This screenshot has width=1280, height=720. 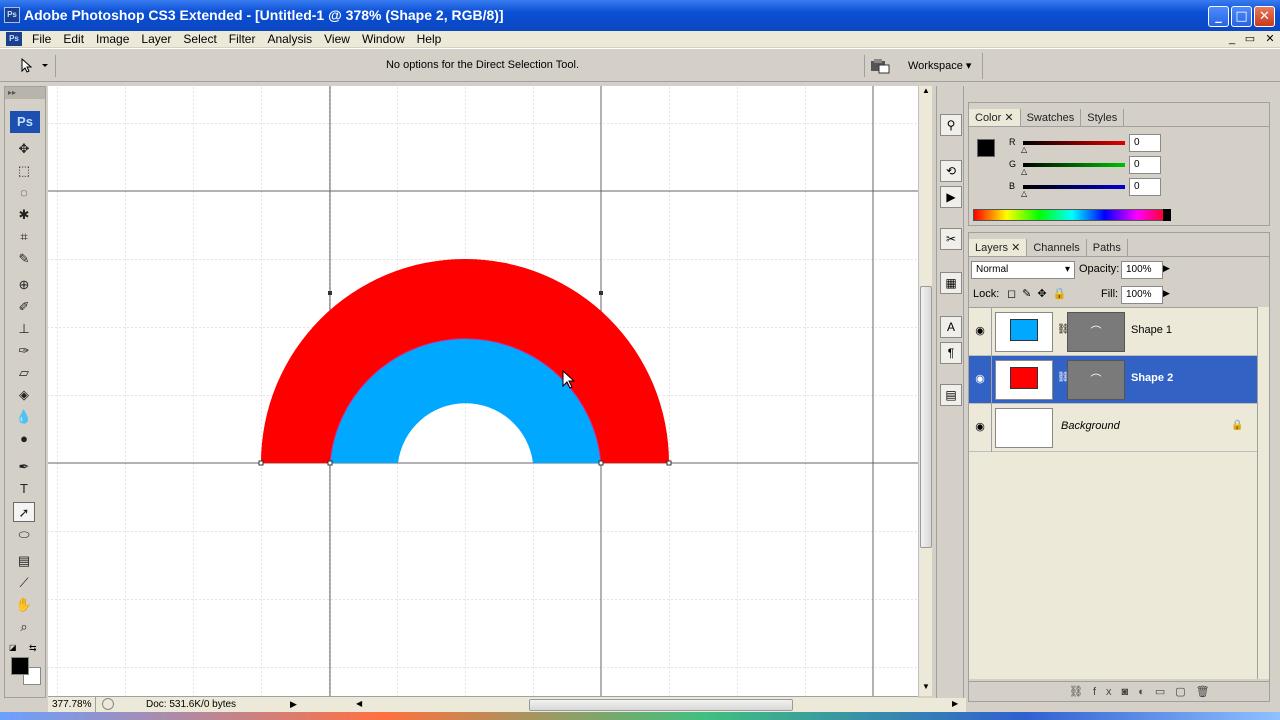 What do you see at coordinates (199, 39) in the screenshot?
I see `menu-select: Select` at bounding box center [199, 39].